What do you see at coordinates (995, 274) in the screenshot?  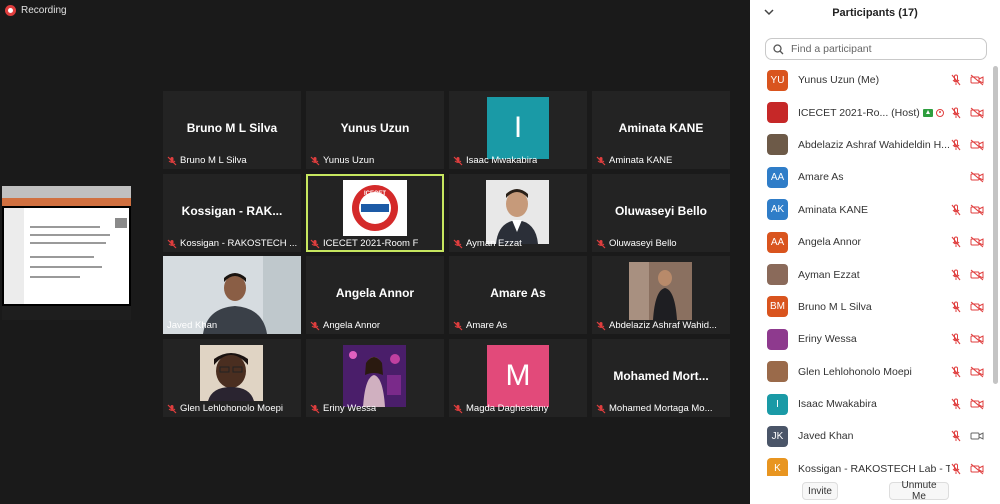 I see `scrollbar` at bounding box center [995, 274].